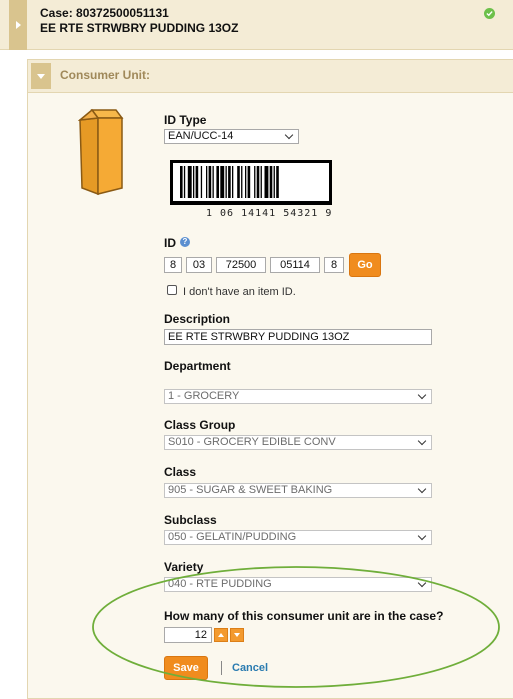  Describe the element at coordinates (241, 265) in the screenshot. I see `id-segment-3: 72500` at that location.